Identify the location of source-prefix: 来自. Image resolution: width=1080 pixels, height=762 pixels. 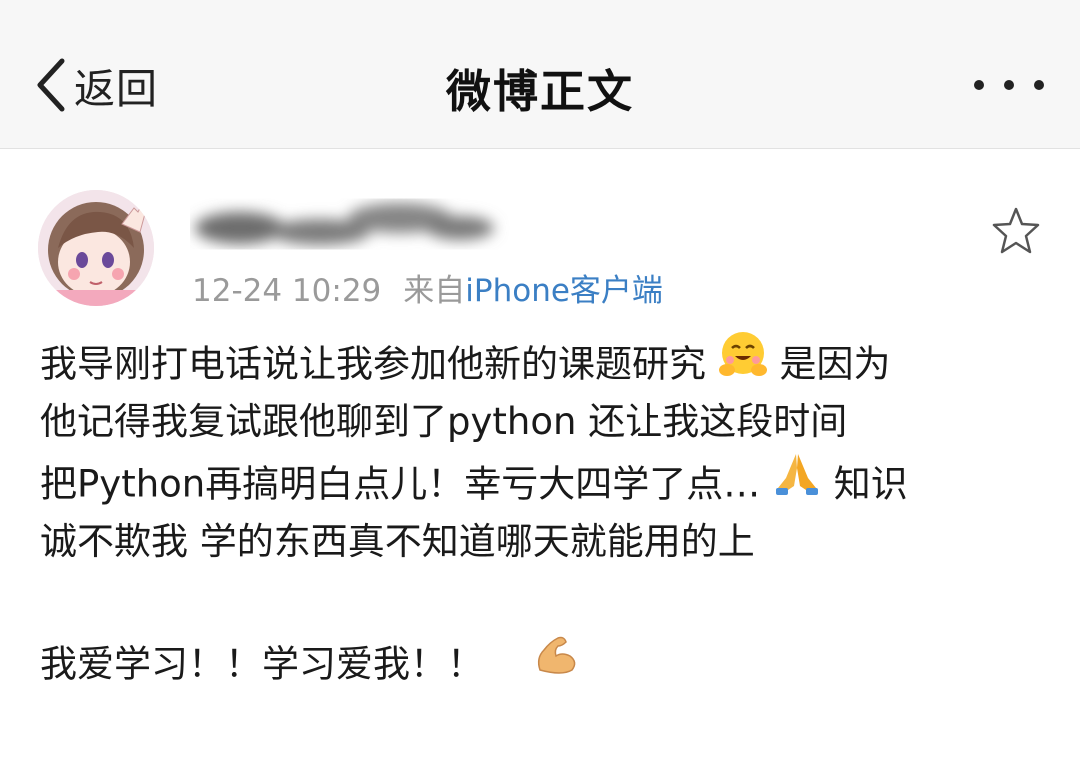
(434, 291).